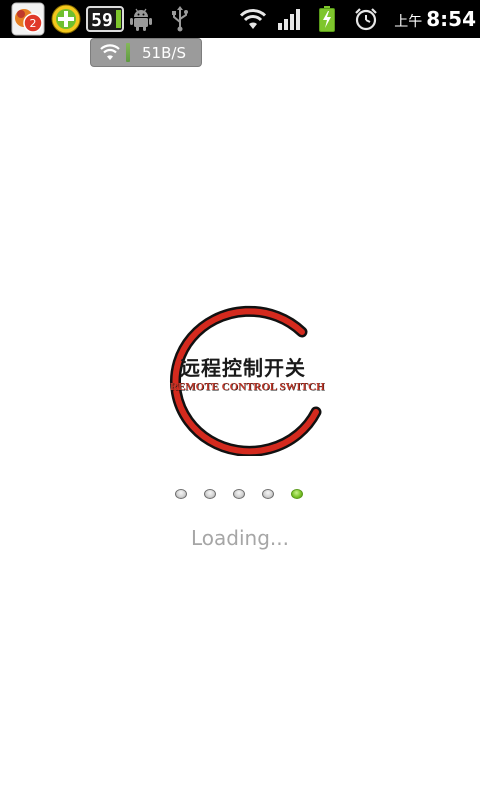  What do you see at coordinates (141, 19) in the screenshot?
I see `android-debug-icon` at bounding box center [141, 19].